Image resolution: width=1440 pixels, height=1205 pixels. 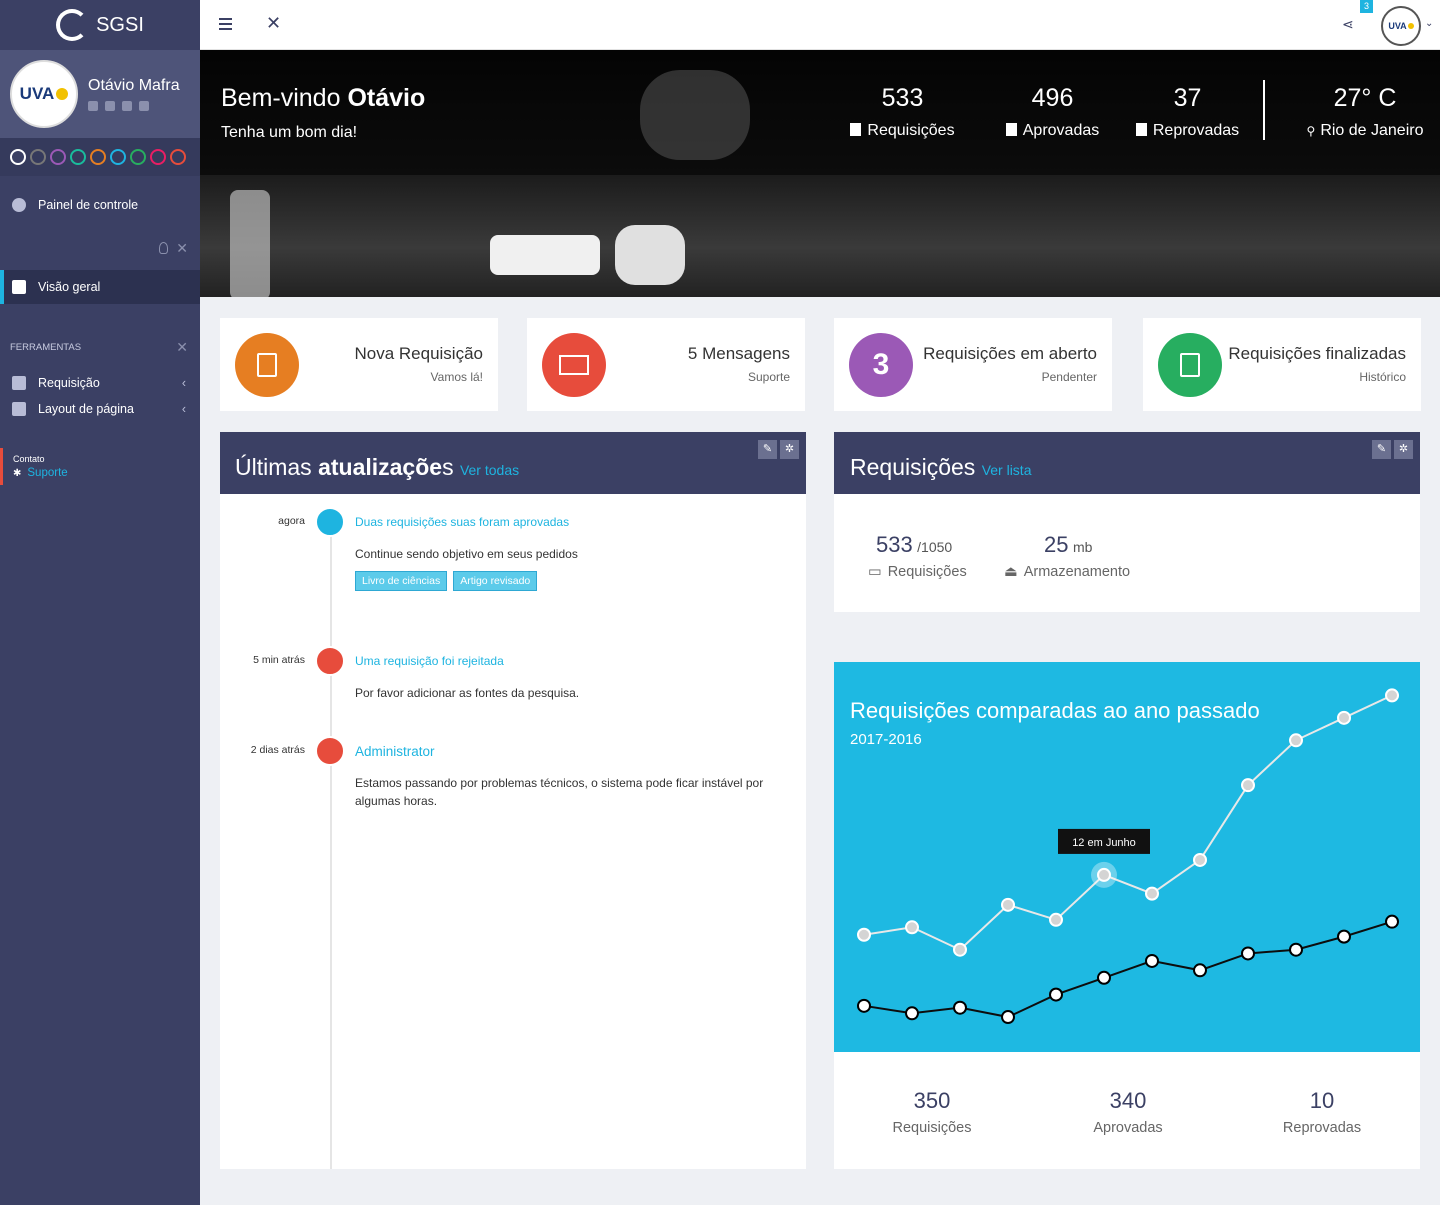 I want to click on user-profile: UVA Otávio Mafra, so click(x=100, y=94).